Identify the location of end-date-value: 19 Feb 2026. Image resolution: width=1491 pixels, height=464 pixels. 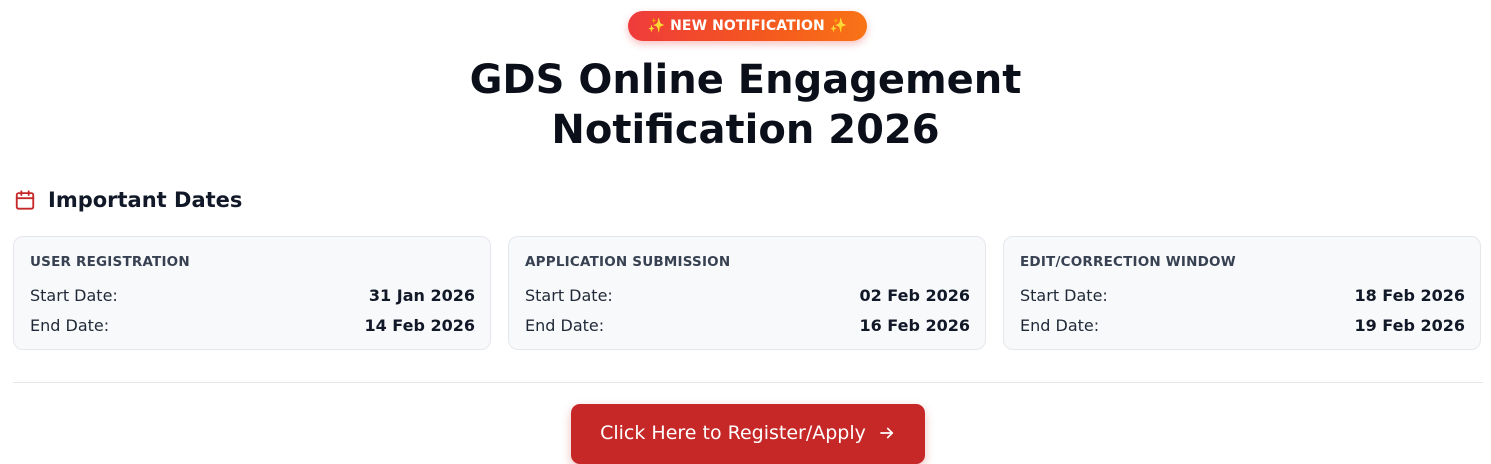
(1409, 325).